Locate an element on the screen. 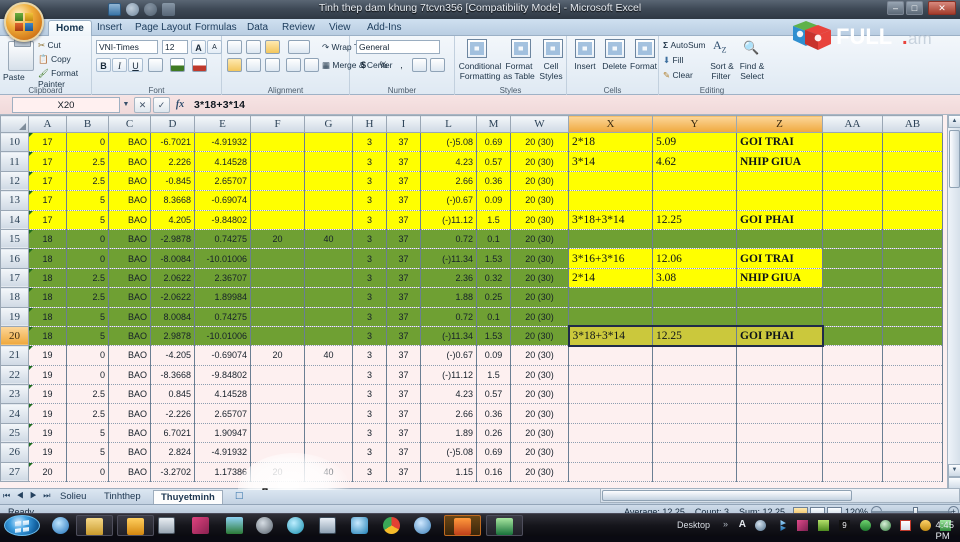  cell-I10: 37 is located at coordinates (403, 142).